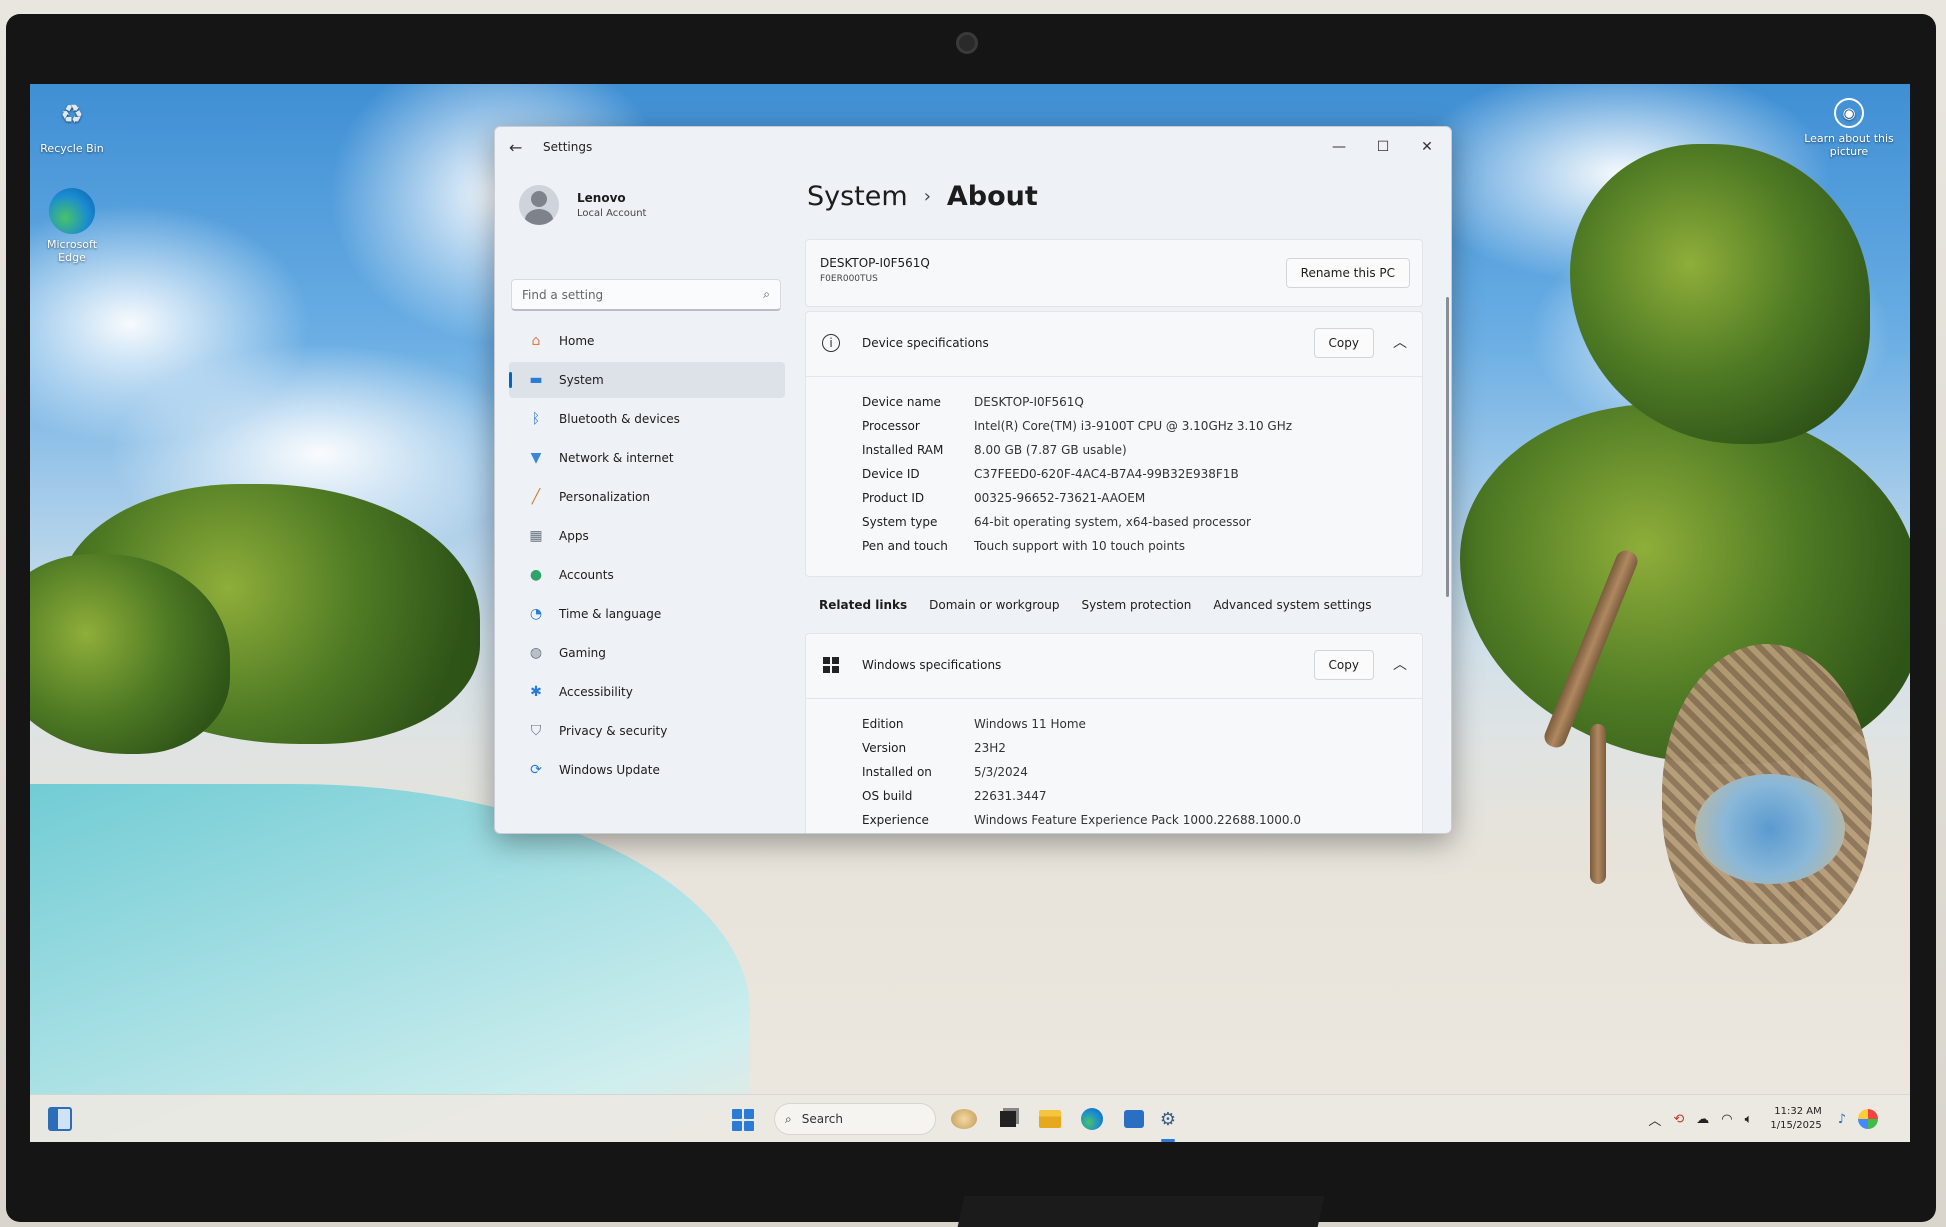 This screenshot has width=1946, height=1227. Describe the element at coordinates (1080, 546) in the screenshot. I see `spec-value: Touch support with 10 touch points` at that location.